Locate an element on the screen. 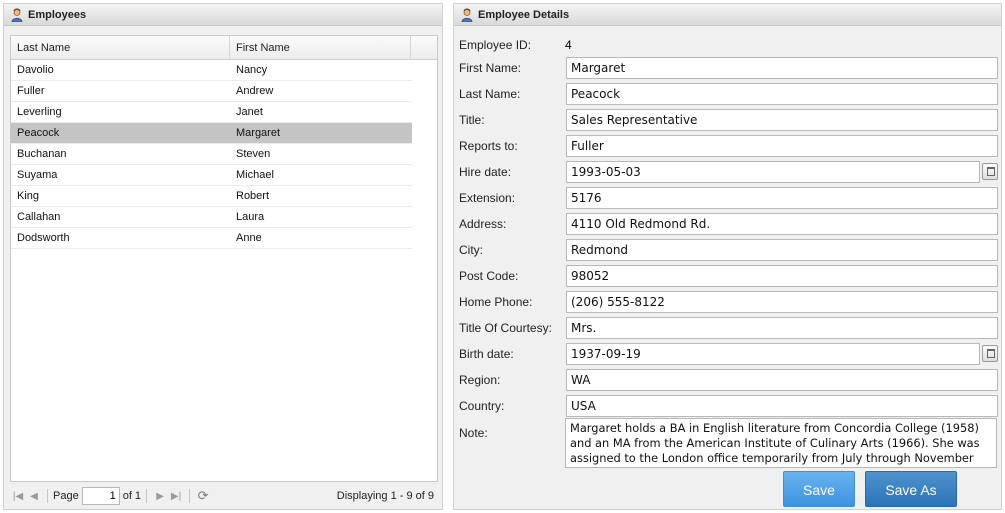 The height and width of the screenshot is (513, 1005). column-header-first-name: First Name is located at coordinates (320, 47).